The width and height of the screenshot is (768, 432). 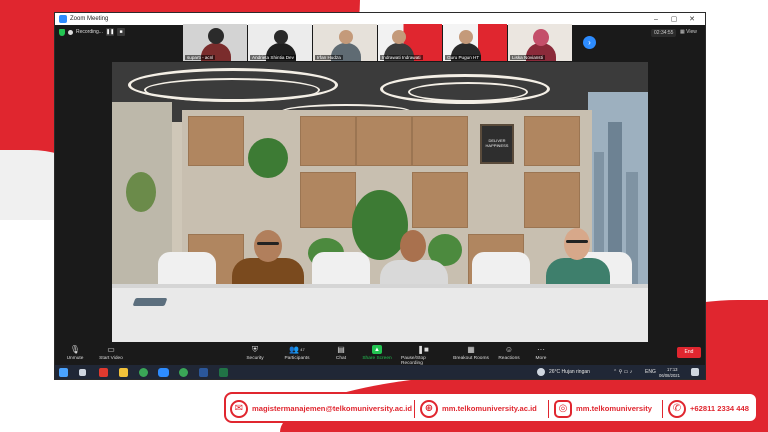 I want to click on notification-icon, so click(x=695, y=372).